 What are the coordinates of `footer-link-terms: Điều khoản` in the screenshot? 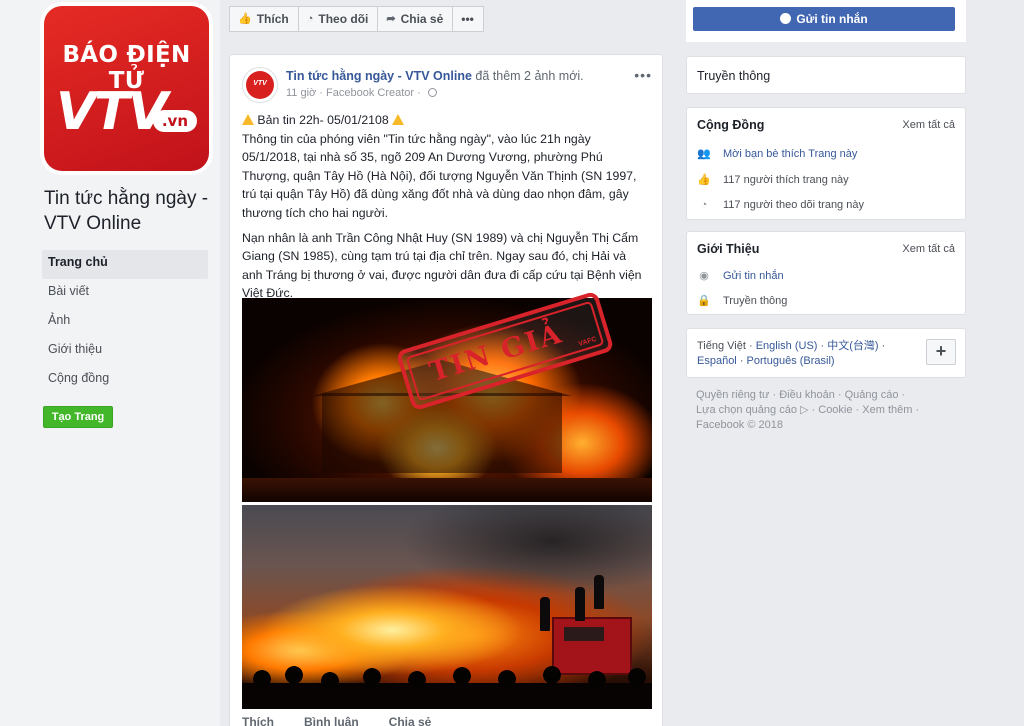 It's located at (807, 395).